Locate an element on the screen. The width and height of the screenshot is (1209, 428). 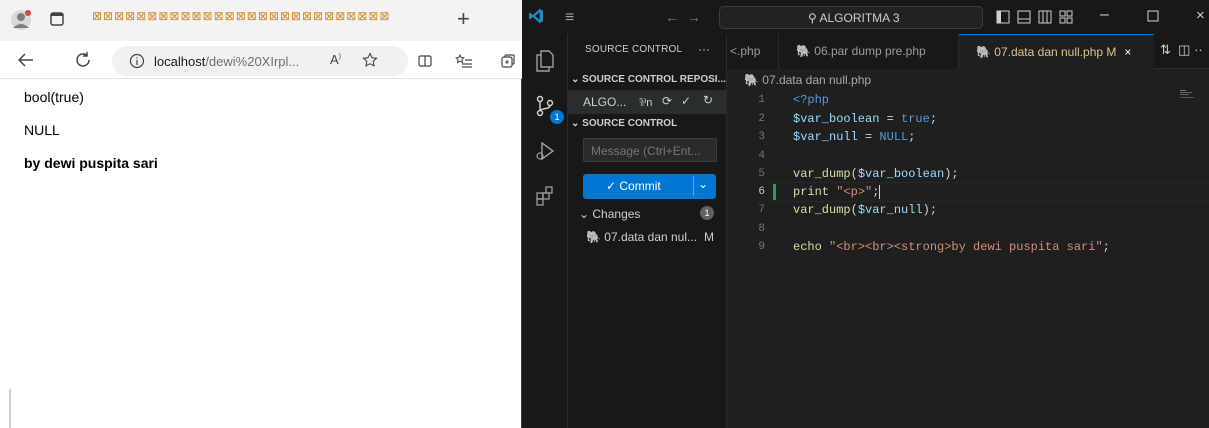
back-arrow-icon is located at coordinates (26, 60).